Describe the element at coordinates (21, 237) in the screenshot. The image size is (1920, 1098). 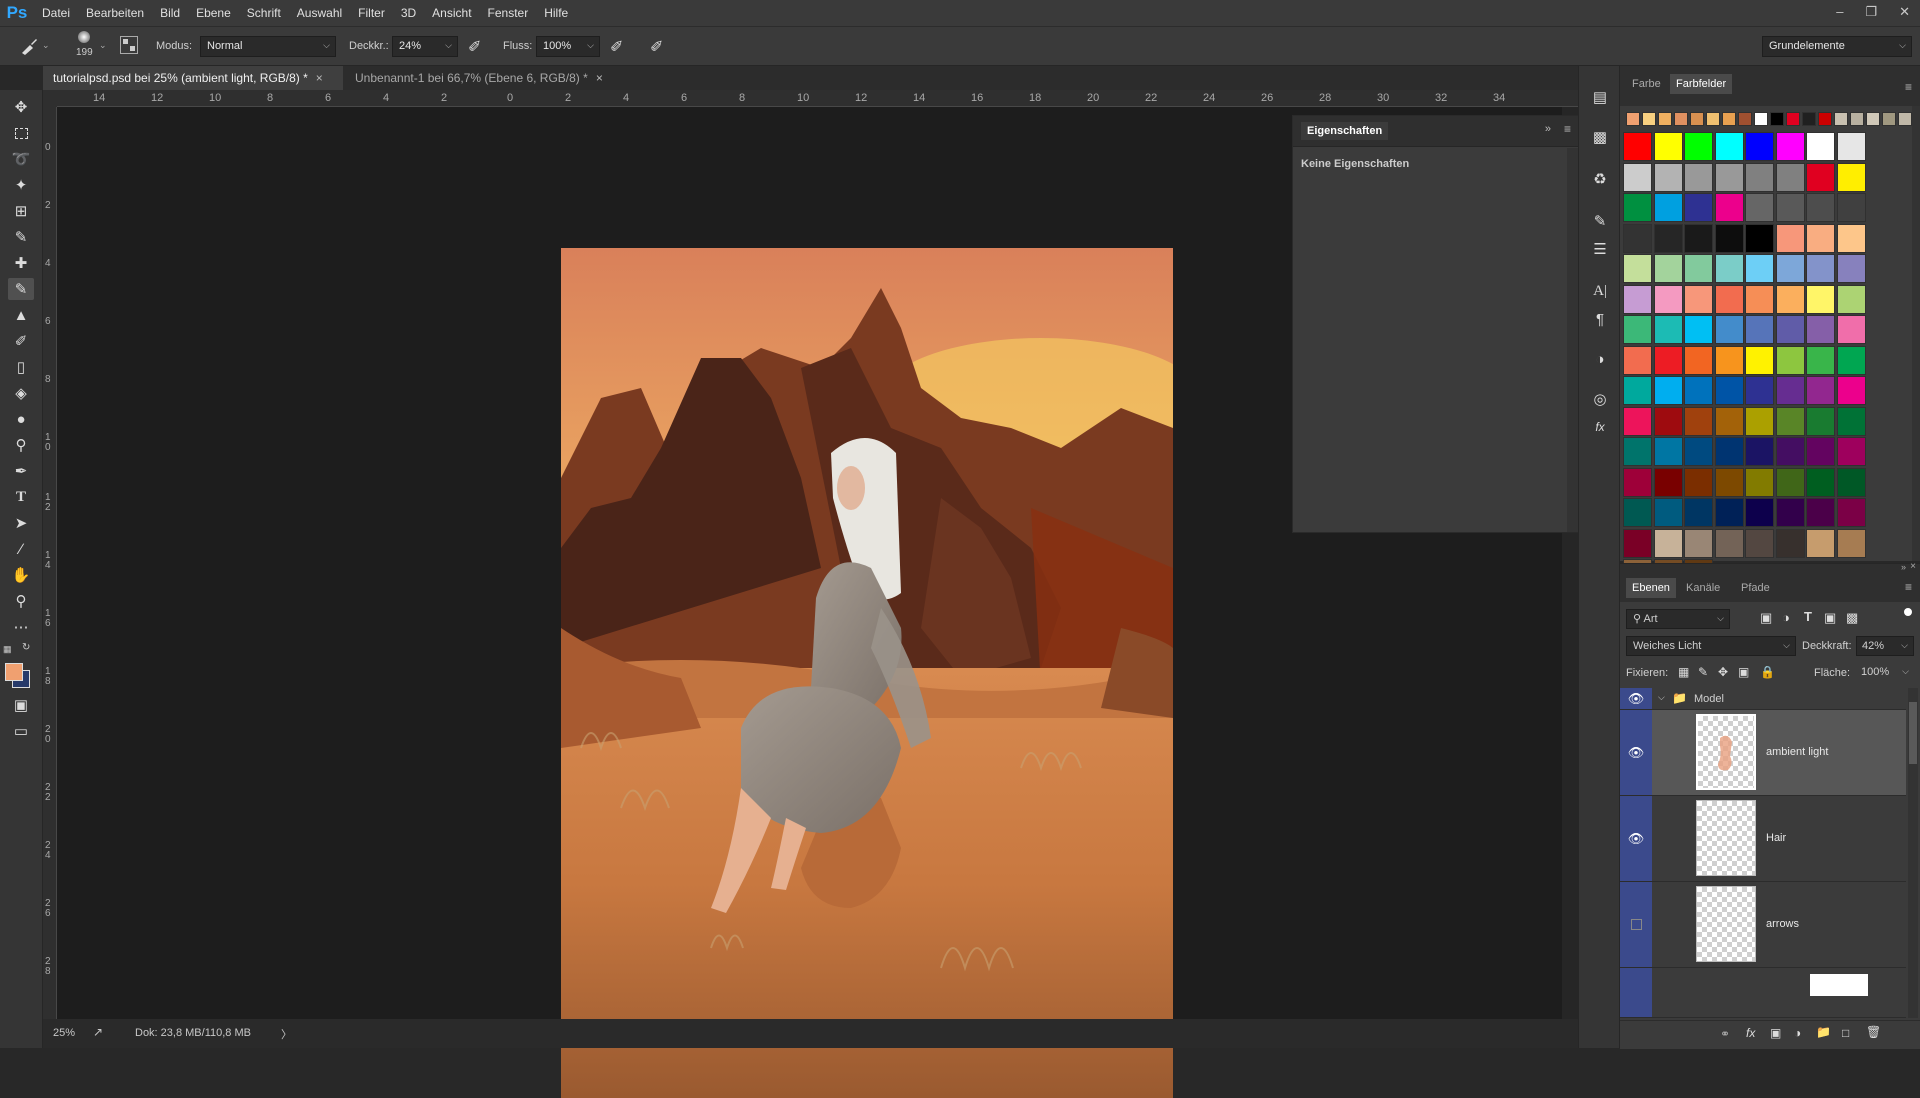
I see `eyedropper-tool-icon: ✎` at that location.